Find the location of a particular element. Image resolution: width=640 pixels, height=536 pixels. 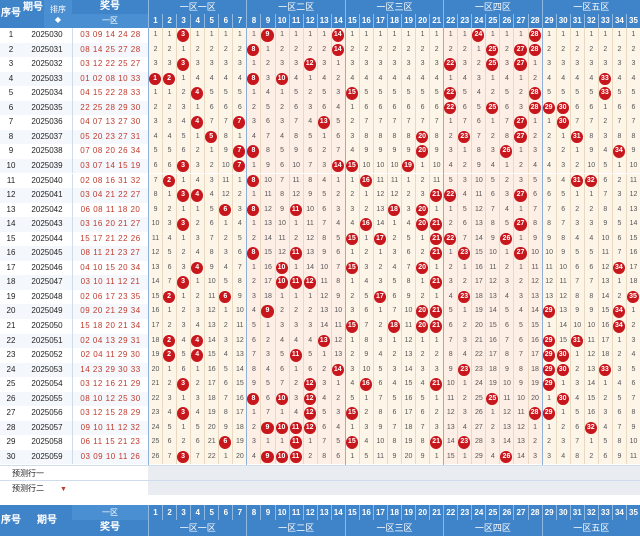

grid-cell: 16 is located at coordinates (211, 370).